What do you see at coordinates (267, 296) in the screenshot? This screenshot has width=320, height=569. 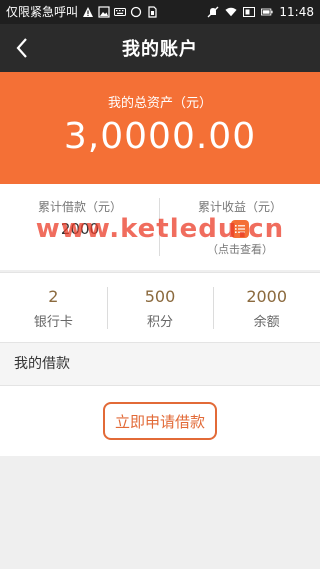 I see `stat-value: 2000` at bounding box center [267, 296].